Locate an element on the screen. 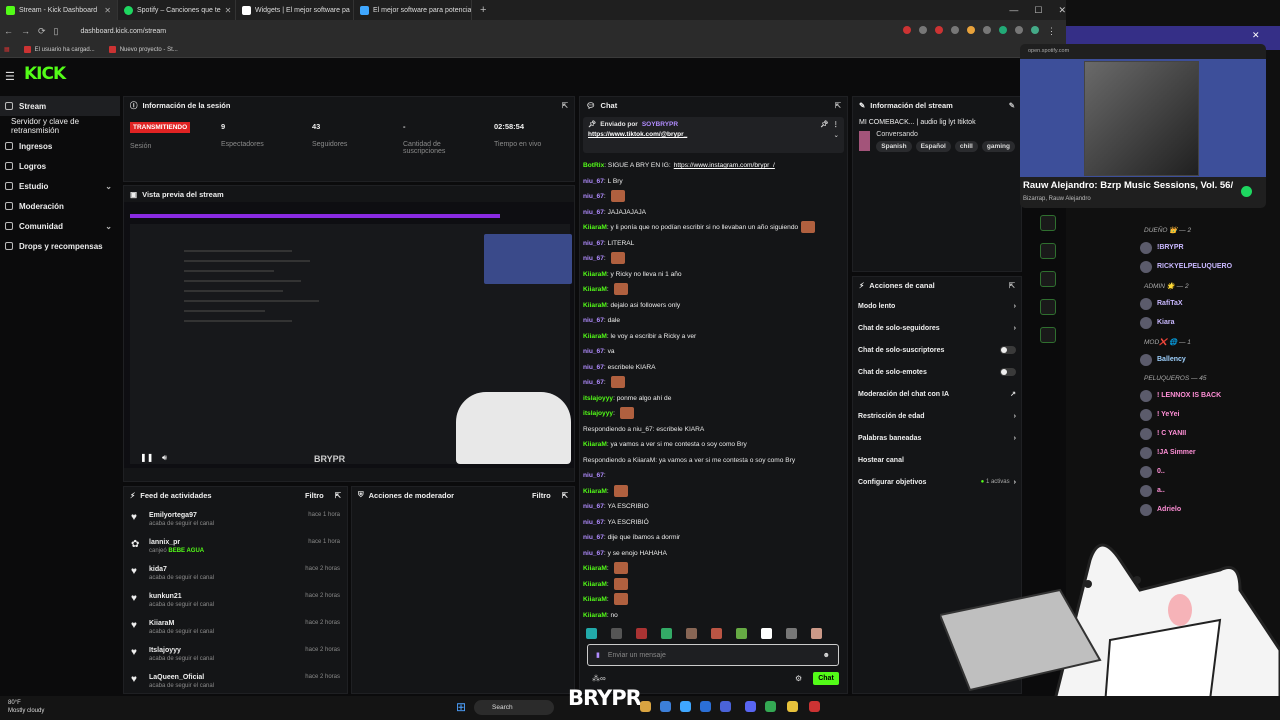 This screenshot has height=720, width=1280. chrome-icon is located at coordinates (770, 706).